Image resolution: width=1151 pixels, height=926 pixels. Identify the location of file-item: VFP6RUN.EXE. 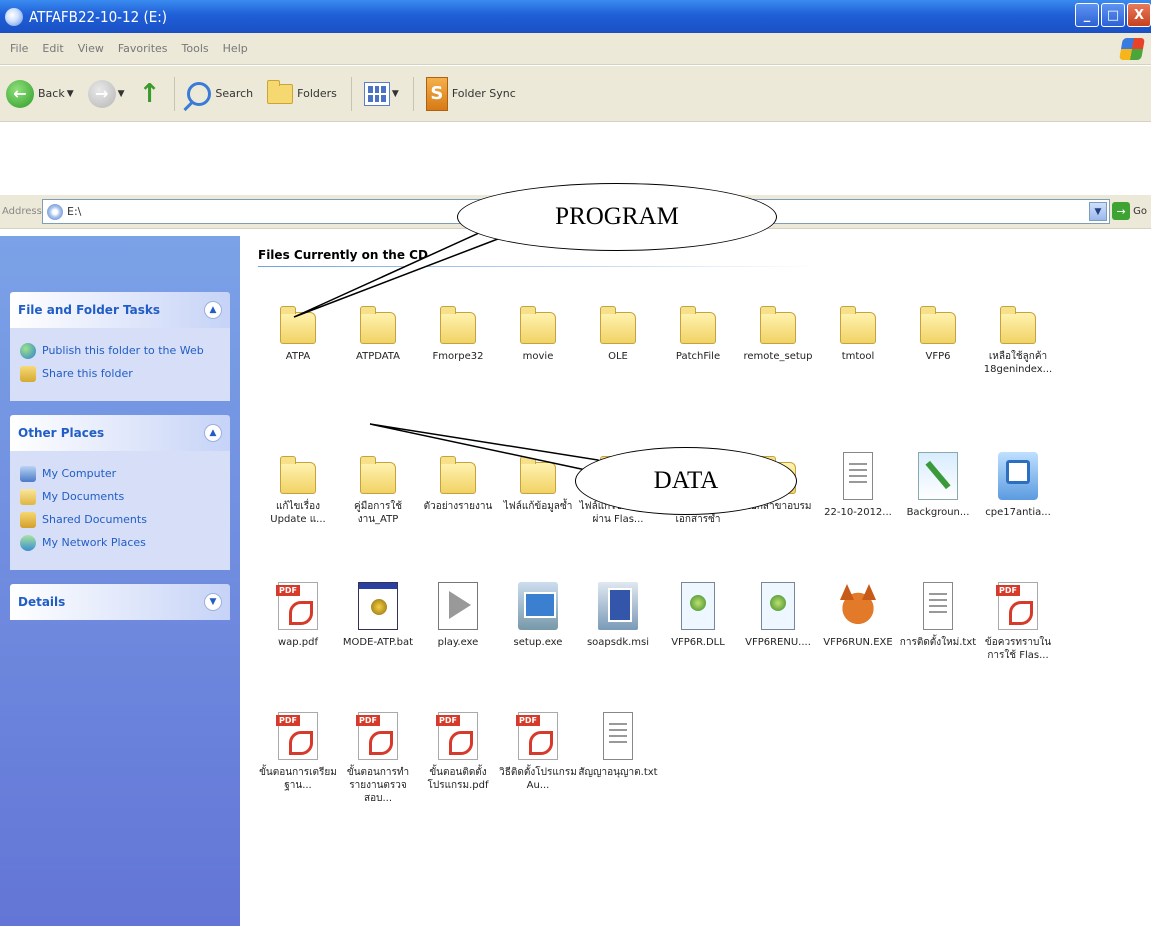
(858, 615).